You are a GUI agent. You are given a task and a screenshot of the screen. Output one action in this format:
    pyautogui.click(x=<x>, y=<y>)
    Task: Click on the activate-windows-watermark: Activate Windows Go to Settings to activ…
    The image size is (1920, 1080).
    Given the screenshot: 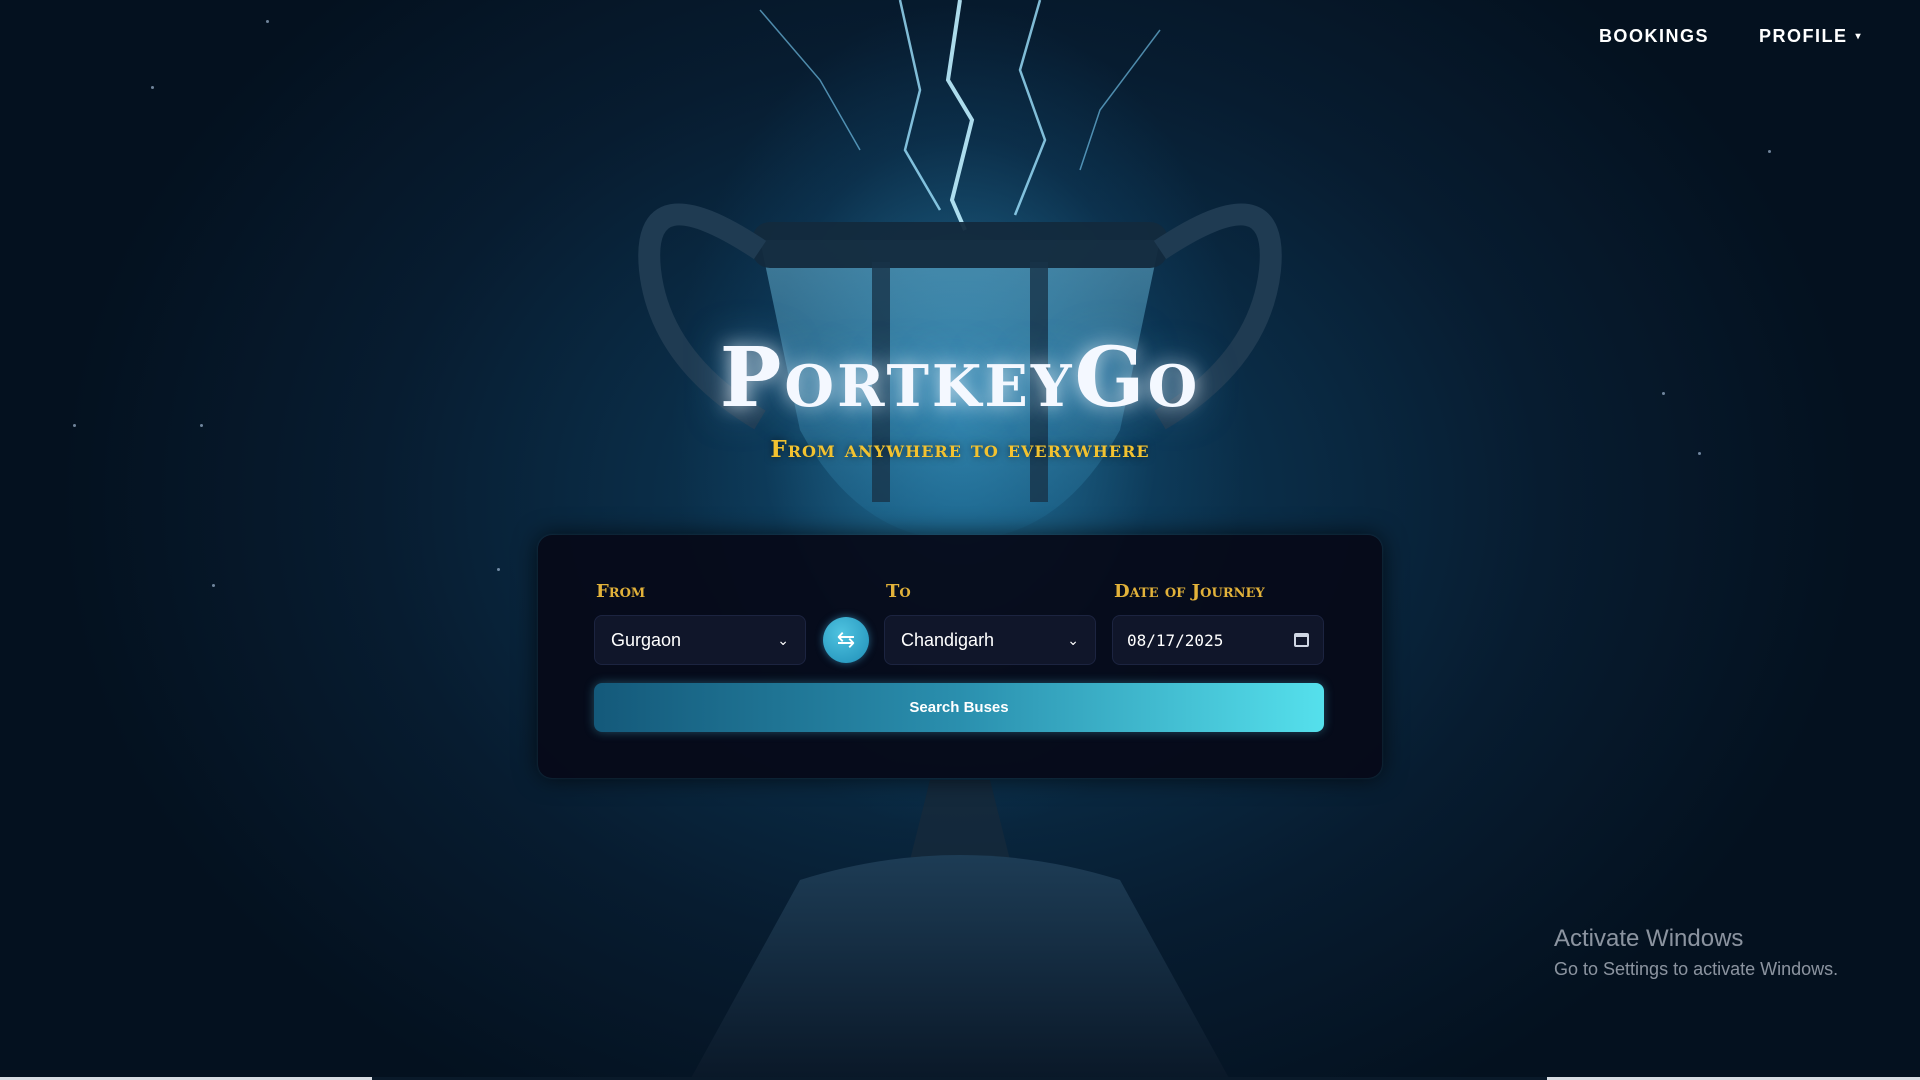 What is the action you would take?
    pyautogui.click(x=1696, y=952)
    